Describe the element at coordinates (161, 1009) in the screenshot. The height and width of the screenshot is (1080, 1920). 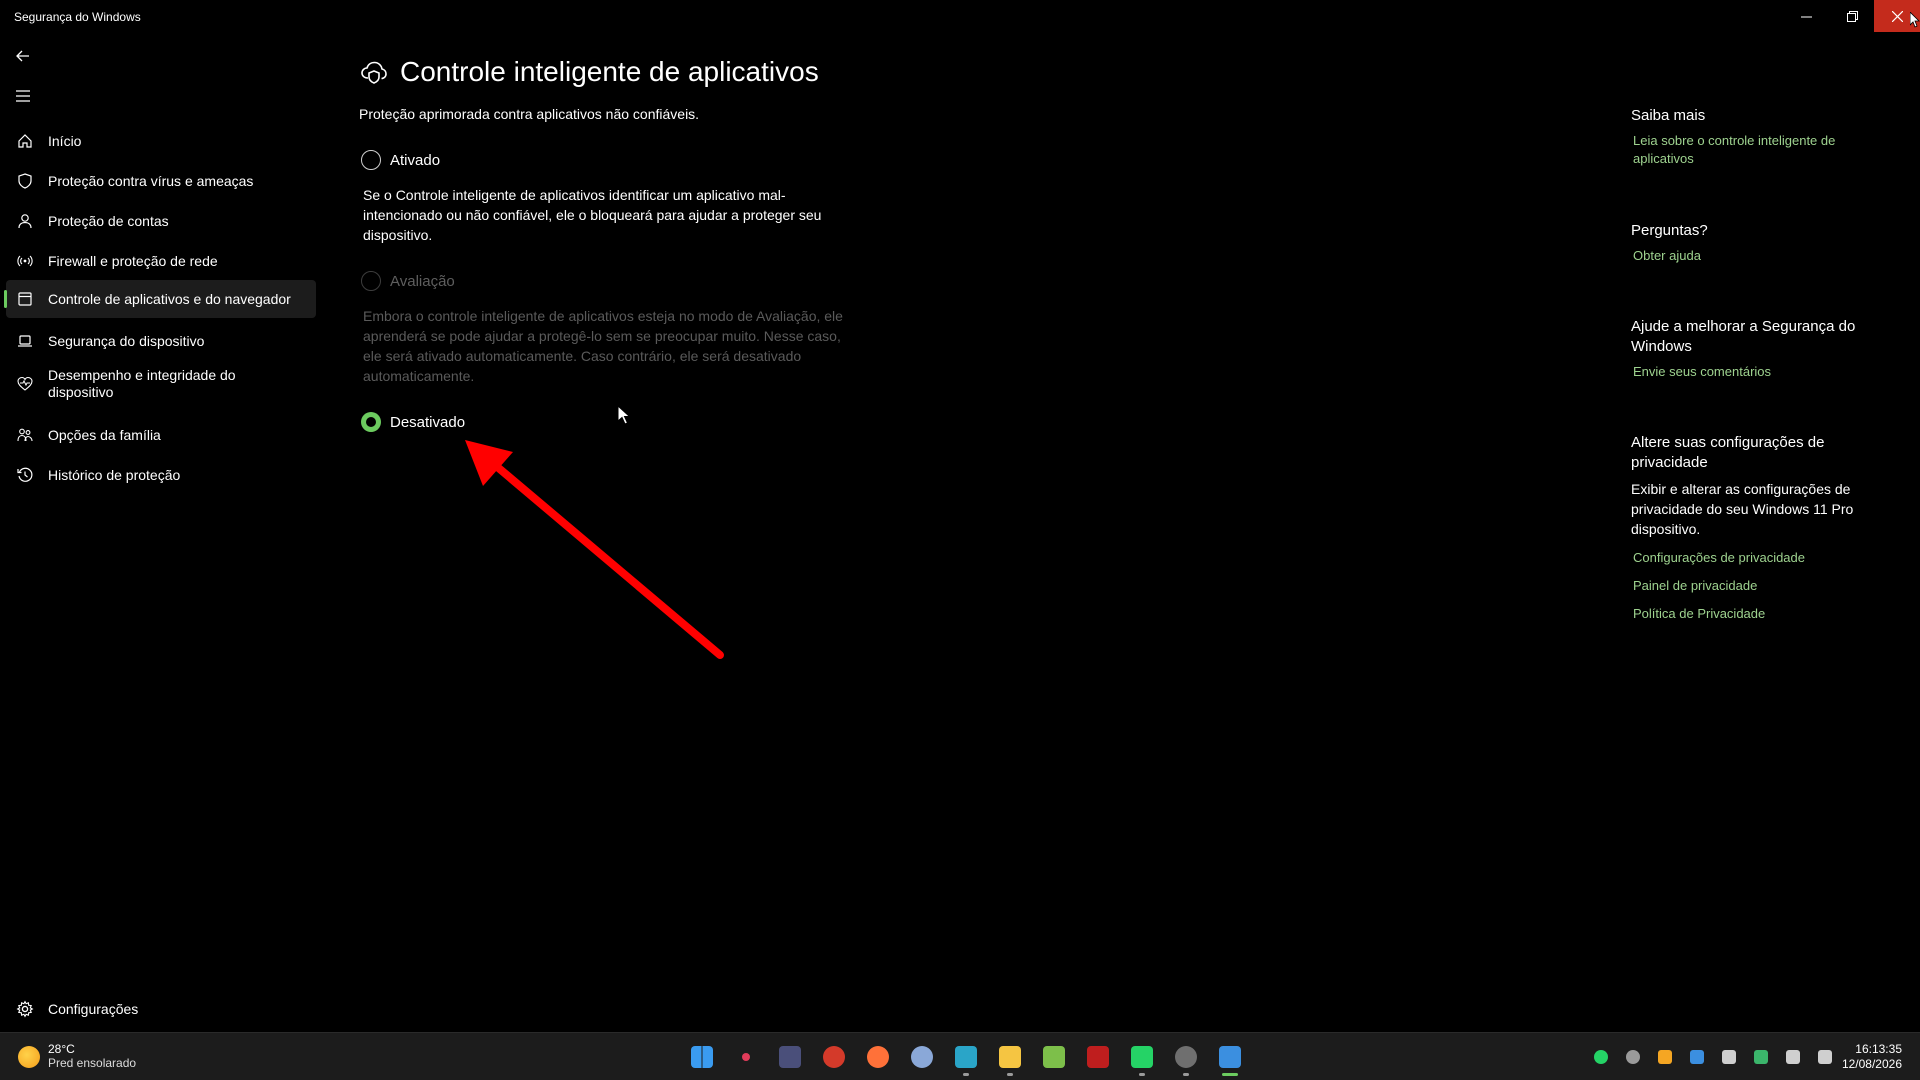
I see `sidebar-item-settings: Configurações` at that location.